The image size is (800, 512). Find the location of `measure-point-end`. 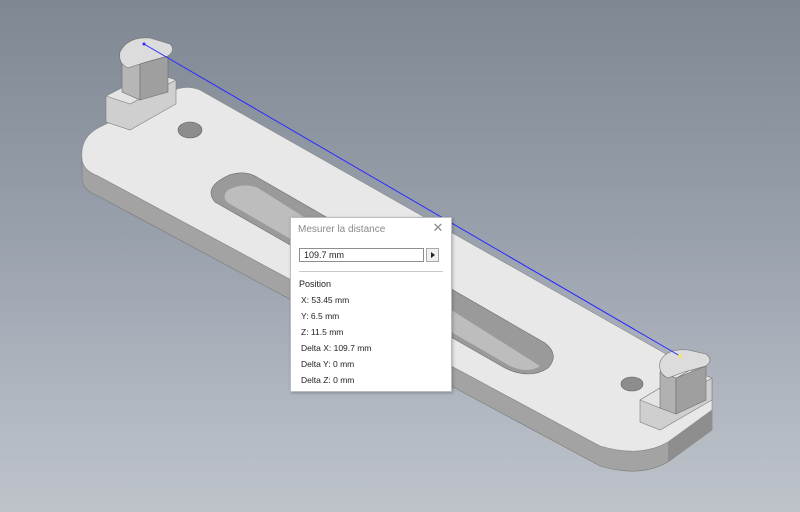

measure-point-end is located at coordinates (680, 356).